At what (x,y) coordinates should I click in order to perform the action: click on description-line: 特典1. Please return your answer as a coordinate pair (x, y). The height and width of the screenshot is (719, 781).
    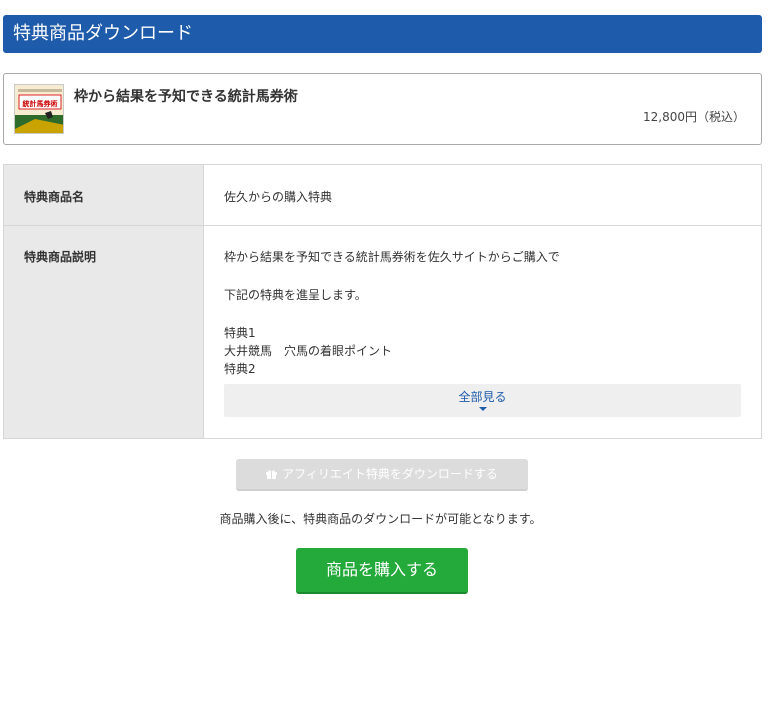
    Looking at the image, I should click on (240, 333).